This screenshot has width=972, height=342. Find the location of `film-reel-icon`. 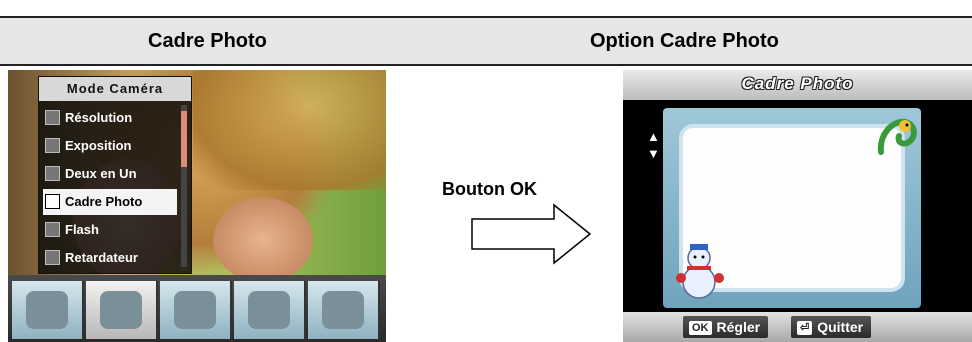

film-reel-icon is located at coordinates (47, 310).